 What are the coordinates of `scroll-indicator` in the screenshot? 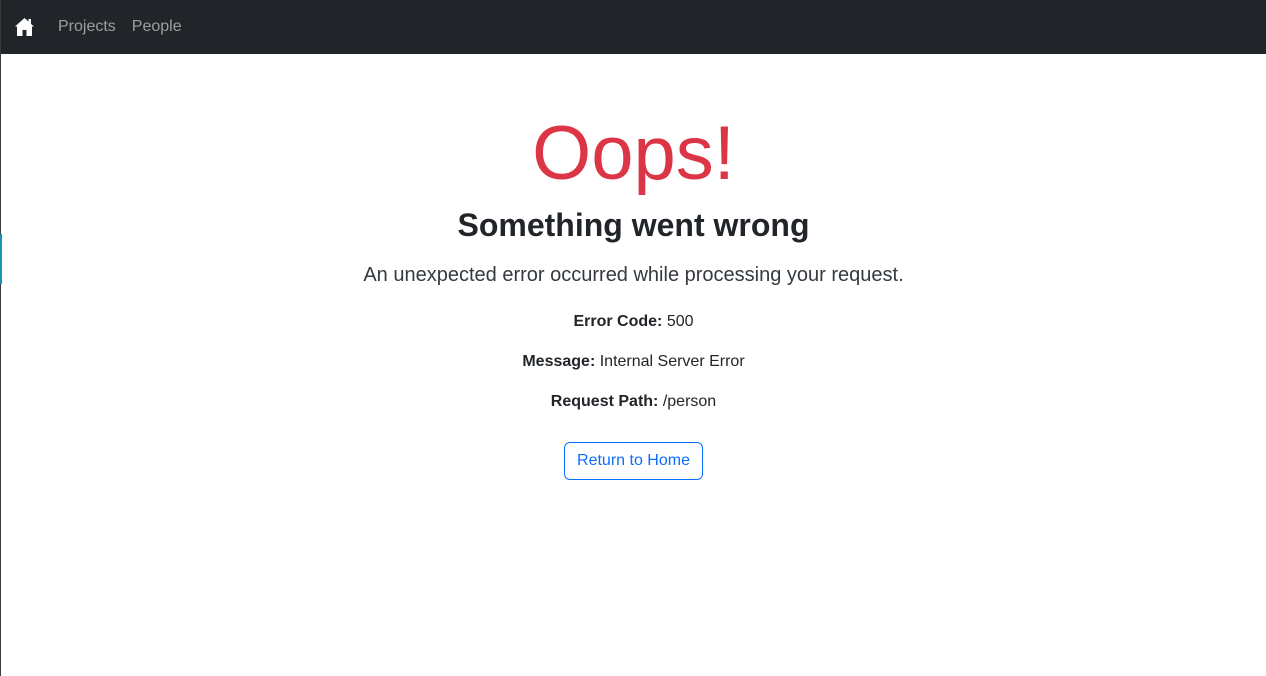 It's located at (1, 259).